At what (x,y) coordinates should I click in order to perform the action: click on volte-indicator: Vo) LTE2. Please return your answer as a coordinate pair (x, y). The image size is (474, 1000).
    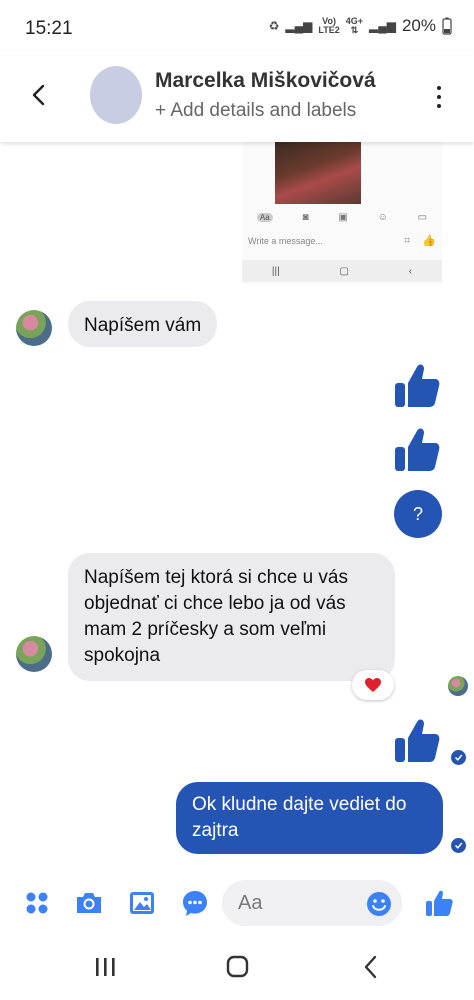
    Looking at the image, I should click on (329, 25).